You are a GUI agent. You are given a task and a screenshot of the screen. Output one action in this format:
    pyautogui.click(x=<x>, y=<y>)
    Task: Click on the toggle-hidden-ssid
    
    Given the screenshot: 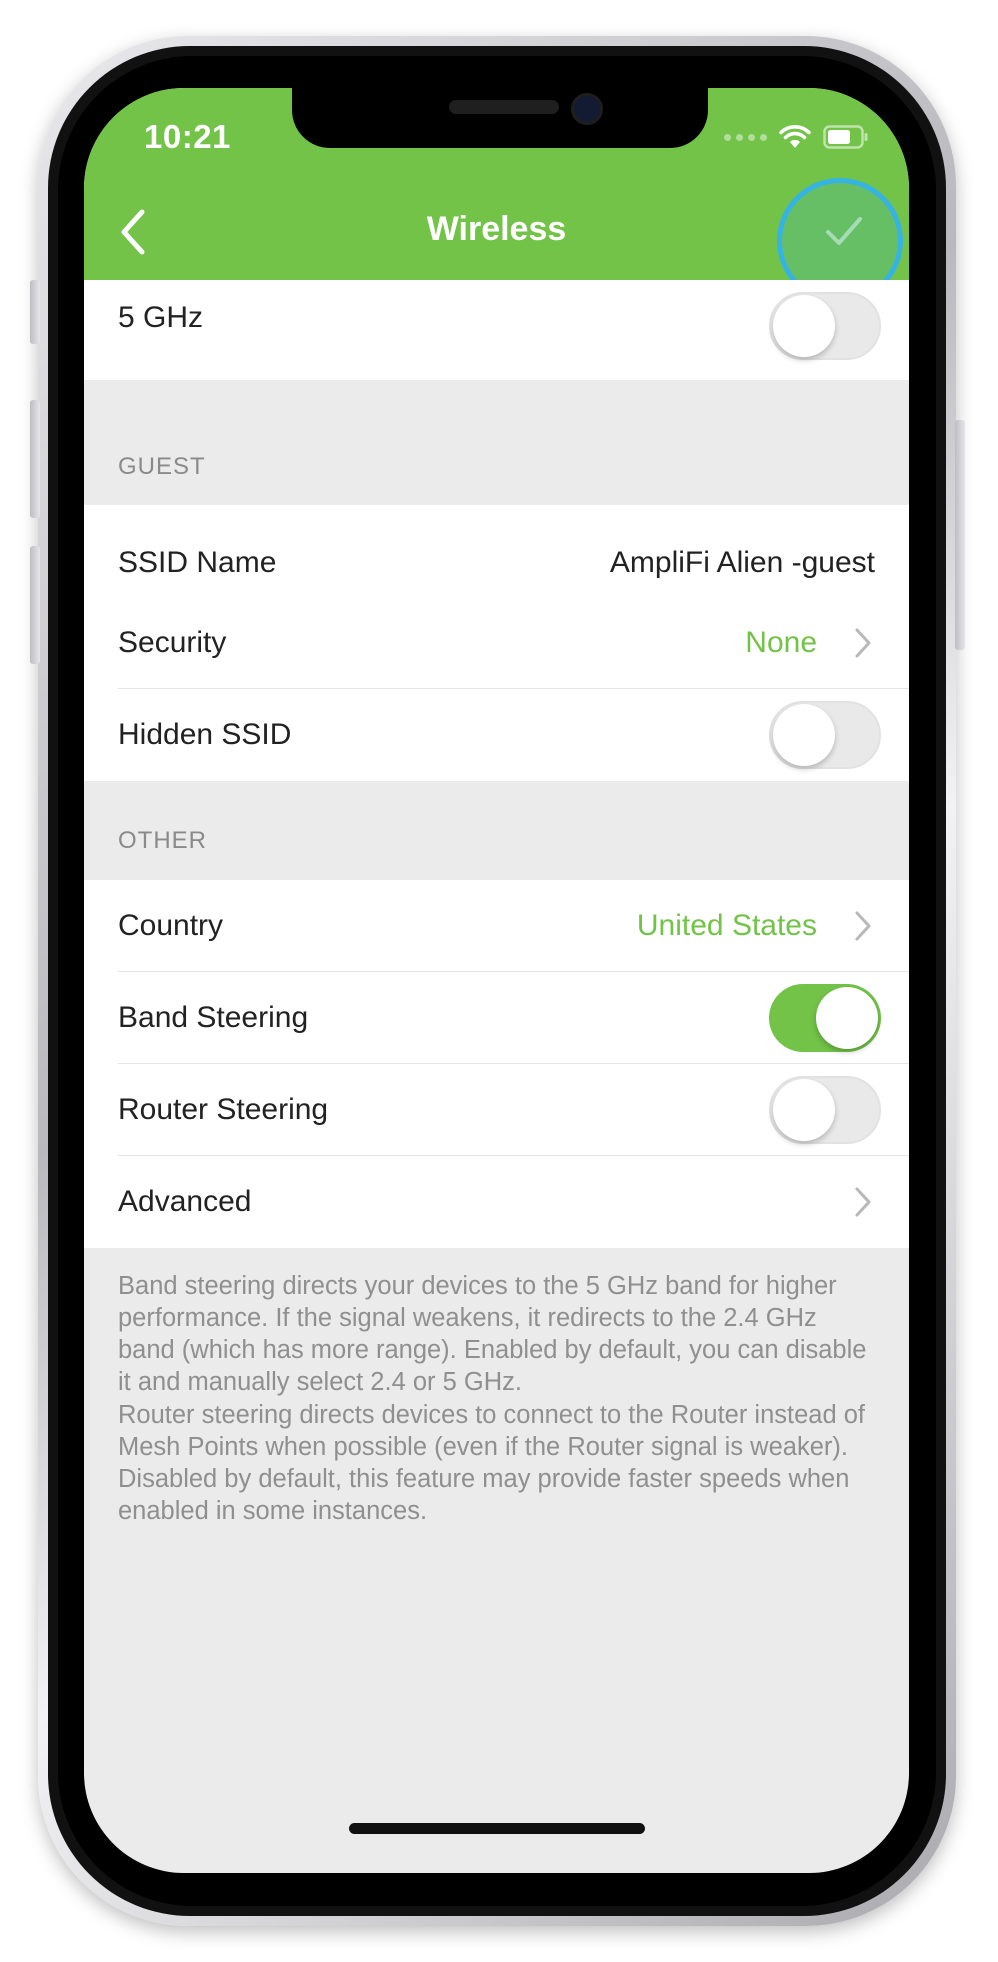 What is the action you would take?
    pyautogui.click(x=825, y=735)
    